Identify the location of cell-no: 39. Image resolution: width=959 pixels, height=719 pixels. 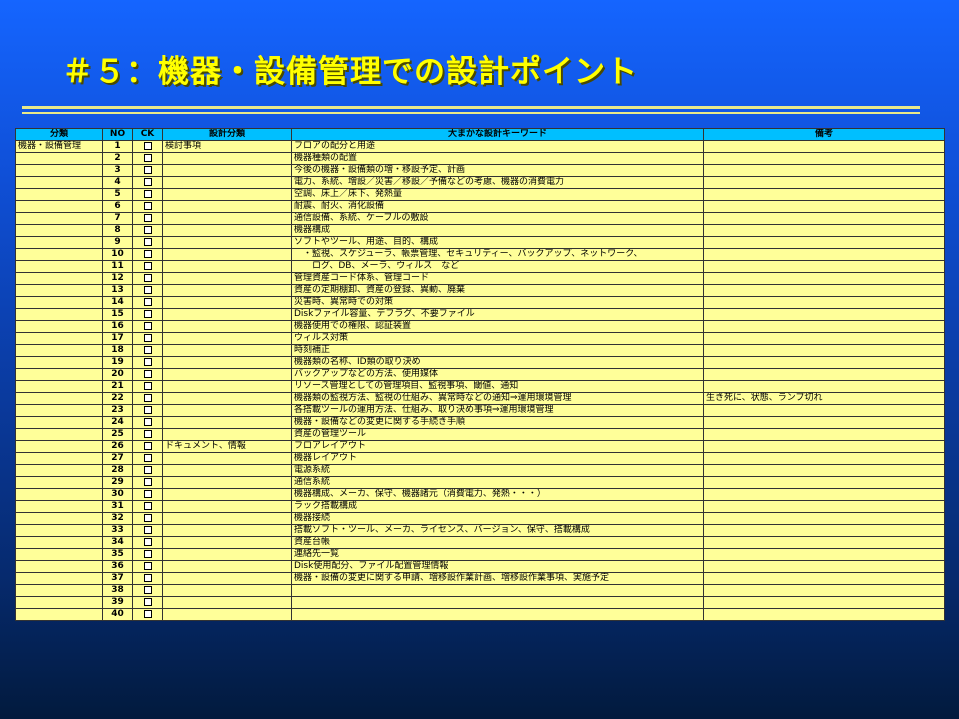
(117, 602).